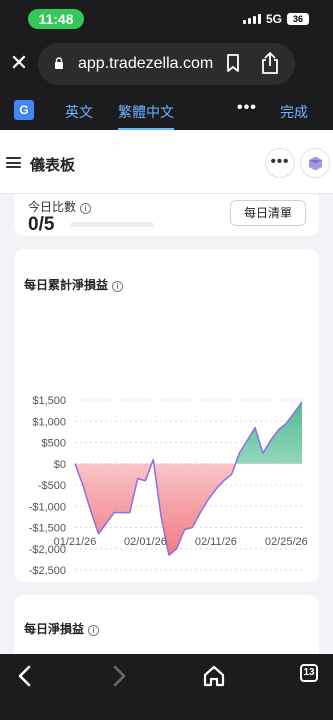 This screenshot has width=333, height=720. Describe the element at coordinates (47, 571) in the screenshot. I see `y-tick-label: -$2,500` at that location.